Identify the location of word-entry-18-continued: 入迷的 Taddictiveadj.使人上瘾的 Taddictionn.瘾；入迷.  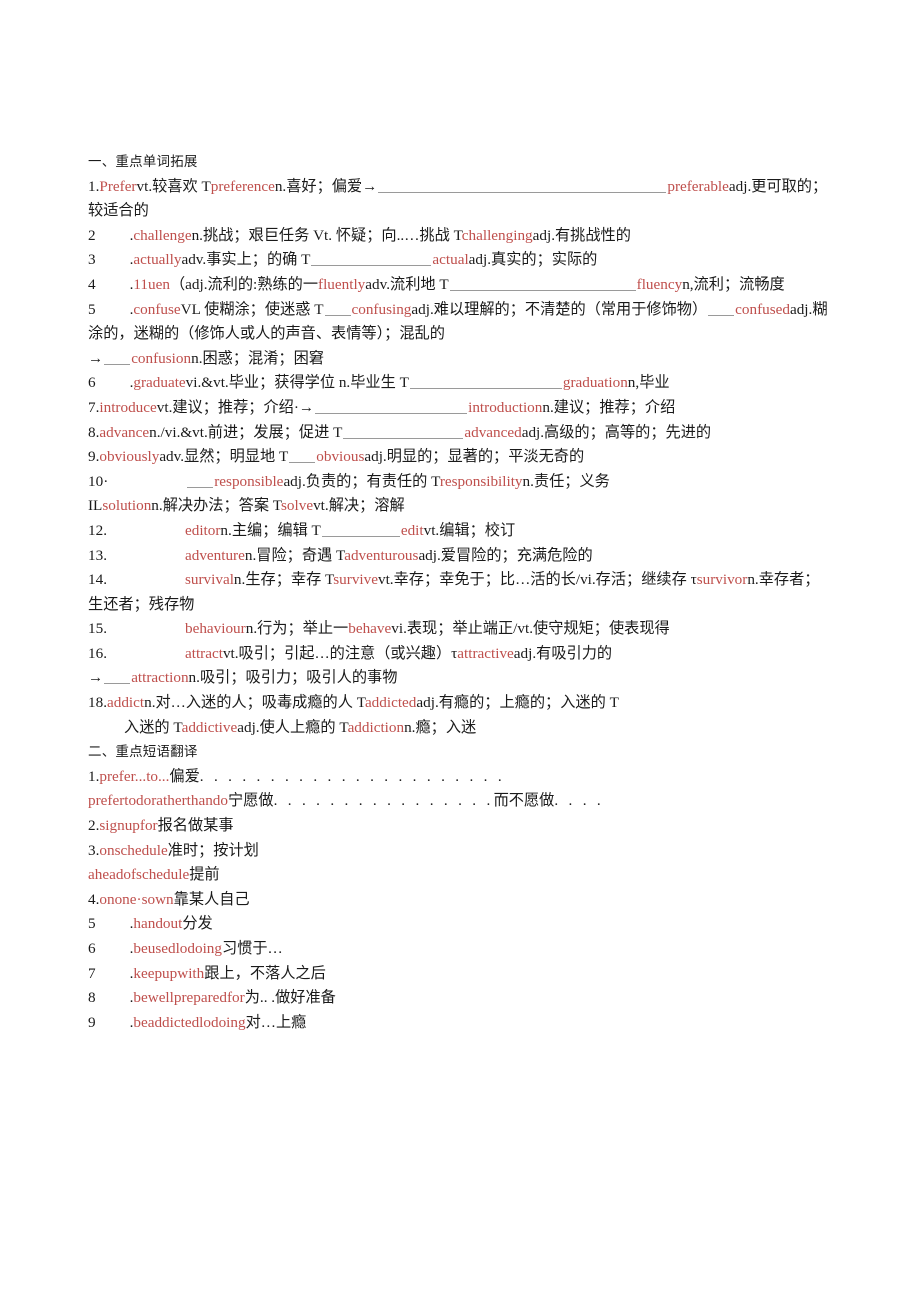
(460, 728).